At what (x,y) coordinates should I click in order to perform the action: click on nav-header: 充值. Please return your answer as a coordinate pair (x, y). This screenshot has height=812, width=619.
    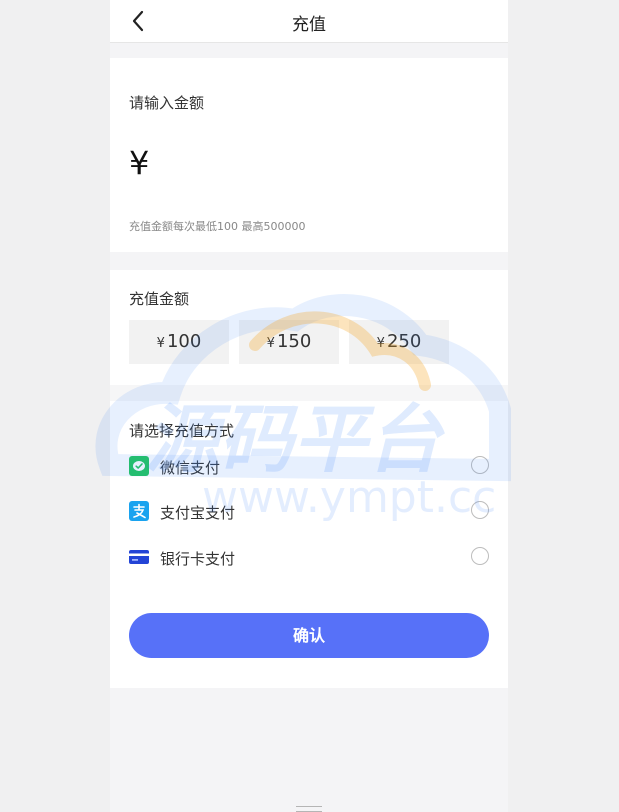
    Looking at the image, I should click on (309, 21).